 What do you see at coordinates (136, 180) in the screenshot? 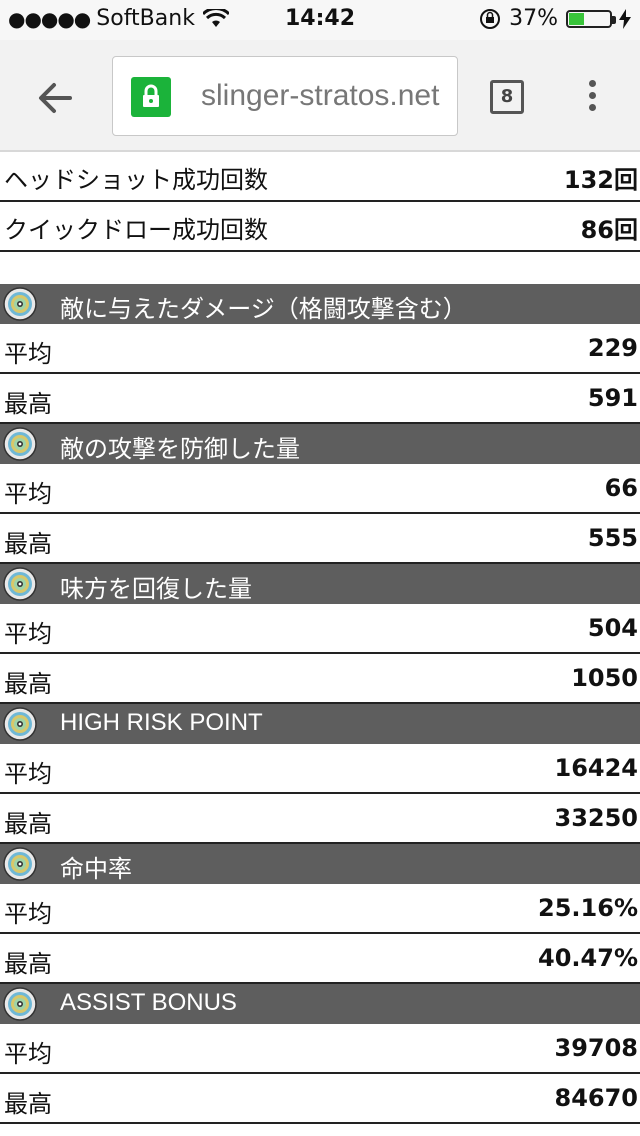
I see `stat-label: ヘッドショット成功回数` at bounding box center [136, 180].